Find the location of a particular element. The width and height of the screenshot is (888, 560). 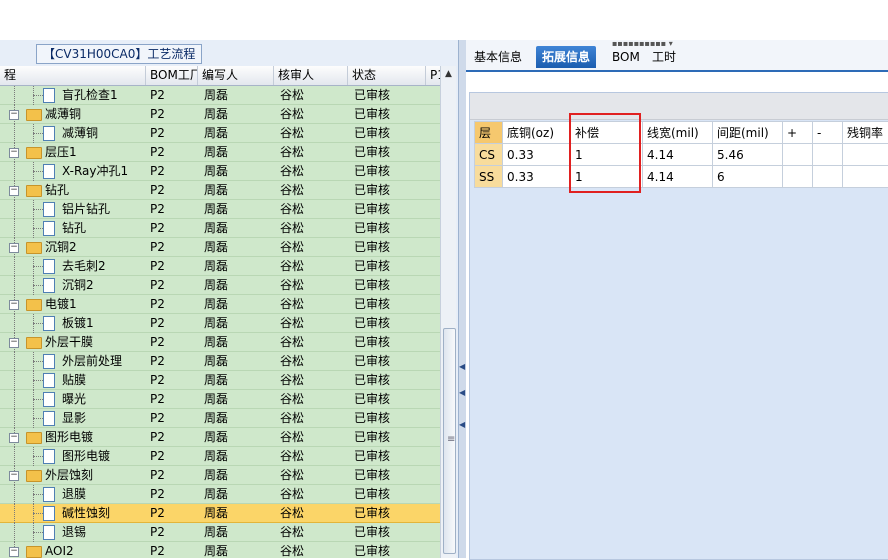

table-row: 显影P2周磊谷松已审核 is located at coordinates (220, 418).